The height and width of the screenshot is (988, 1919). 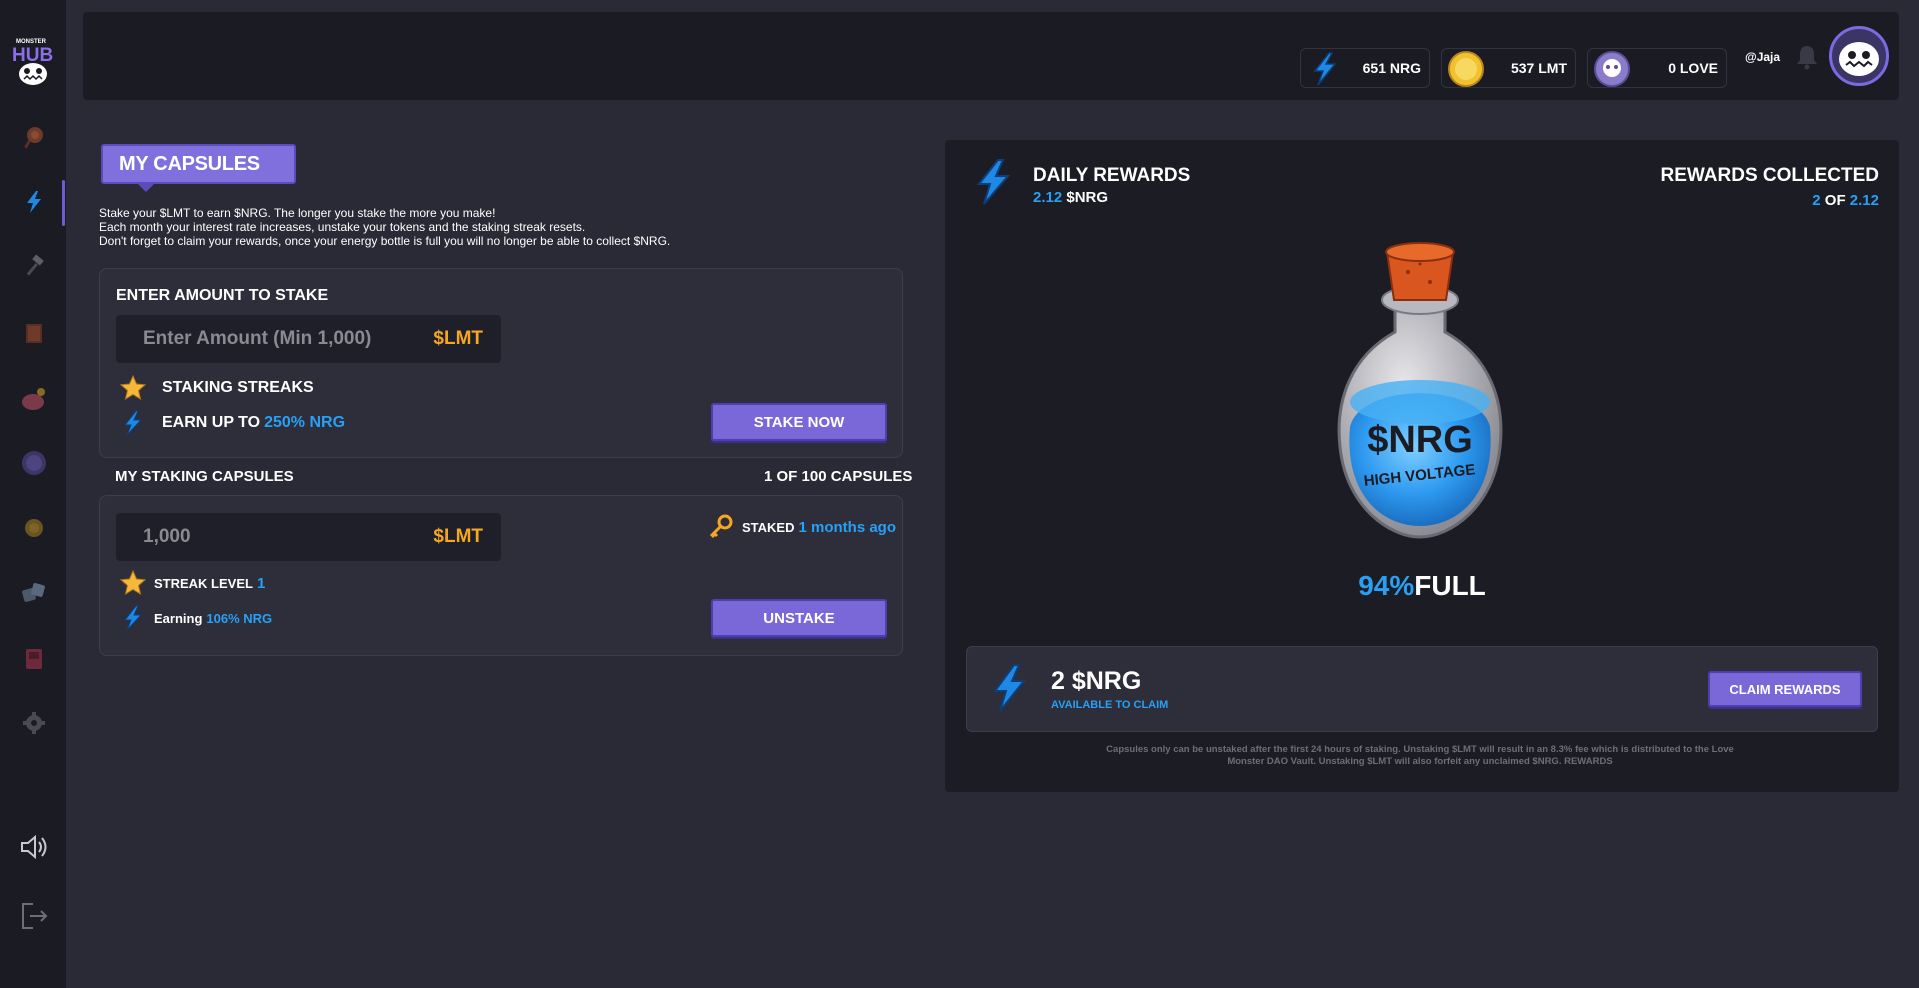 What do you see at coordinates (34, 593) in the screenshot?
I see `dice-icon` at bounding box center [34, 593].